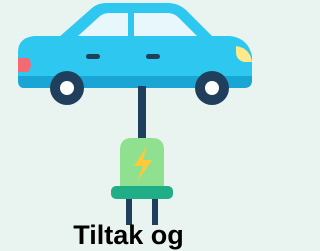 The height and width of the screenshot is (251, 320). What do you see at coordinates (142, 181) in the screenshot?
I see `charging-plug-icon` at bounding box center [142, 181].